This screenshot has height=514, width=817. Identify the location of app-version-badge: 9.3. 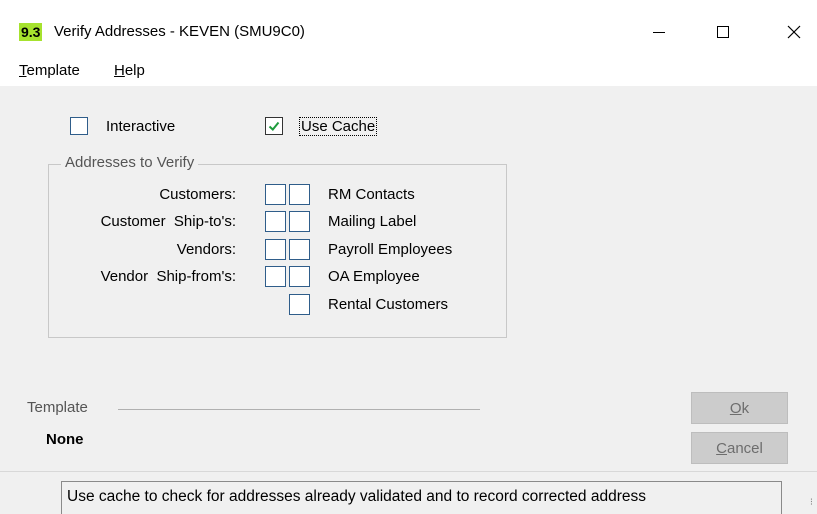
(31, 32).